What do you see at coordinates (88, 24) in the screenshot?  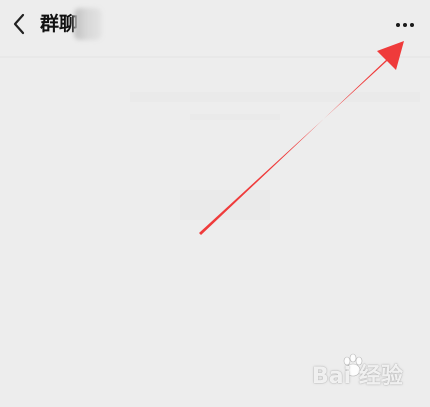 I see `blurred-member-count` at bounding box center [88, 24].